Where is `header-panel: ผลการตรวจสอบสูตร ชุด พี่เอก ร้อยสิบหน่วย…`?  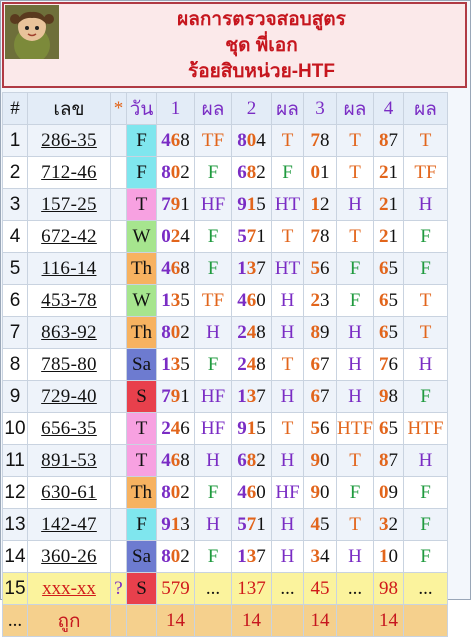 header-panel: ผลการตรวจสอบสูตร ชุด พี่เอก ร้อยสิบหน่วย… is located at coordinates (234, 45).